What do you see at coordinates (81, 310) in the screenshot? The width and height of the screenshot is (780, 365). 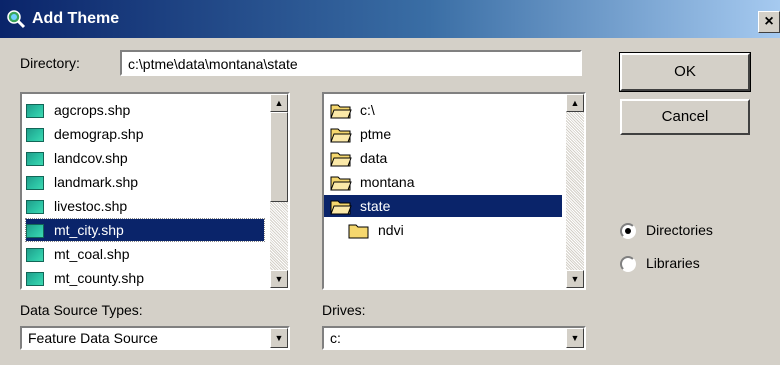 I see `data-source-label: Data Source Types:` at bounding box center [81, 310].